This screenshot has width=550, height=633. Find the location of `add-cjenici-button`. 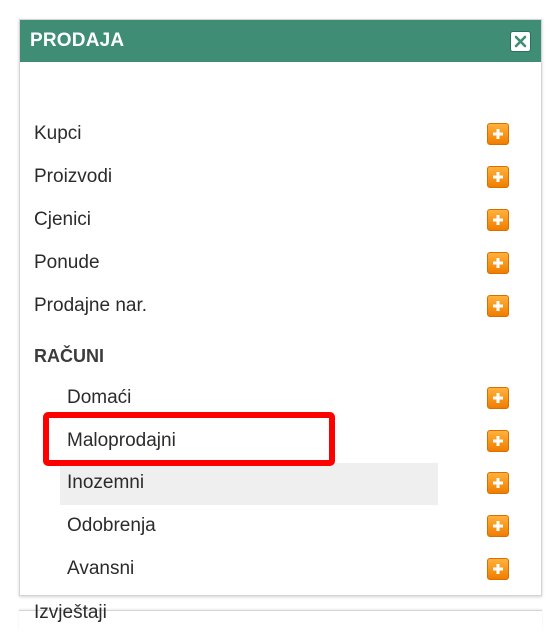

add-cjenici-button is located at coordinates (498, 220).